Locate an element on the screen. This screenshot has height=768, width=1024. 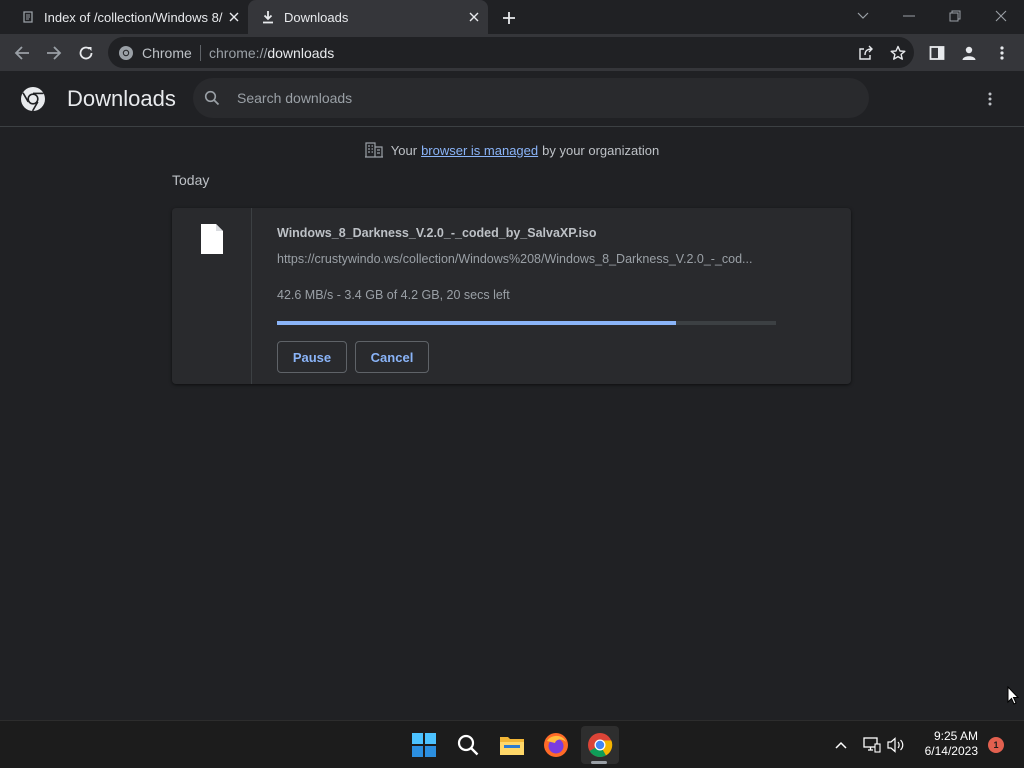
tab-index-collection: Index of /collection/Windows 8/ is located at coordinates (124, 17).